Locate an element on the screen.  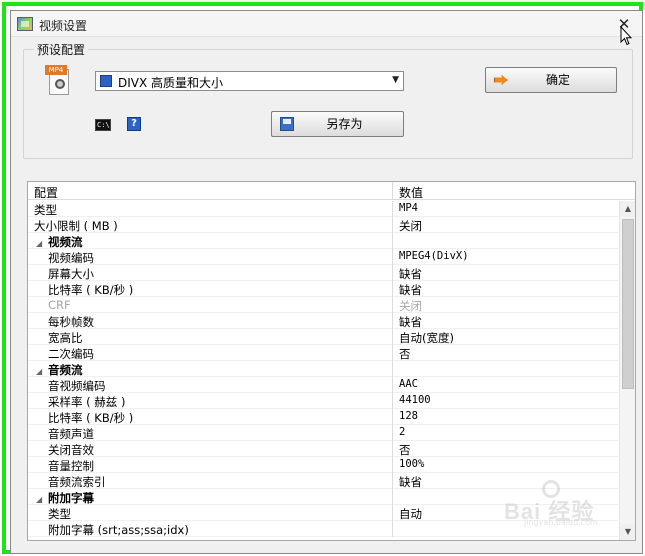
ok-button: 确定 is located at coordinates (551, 80).